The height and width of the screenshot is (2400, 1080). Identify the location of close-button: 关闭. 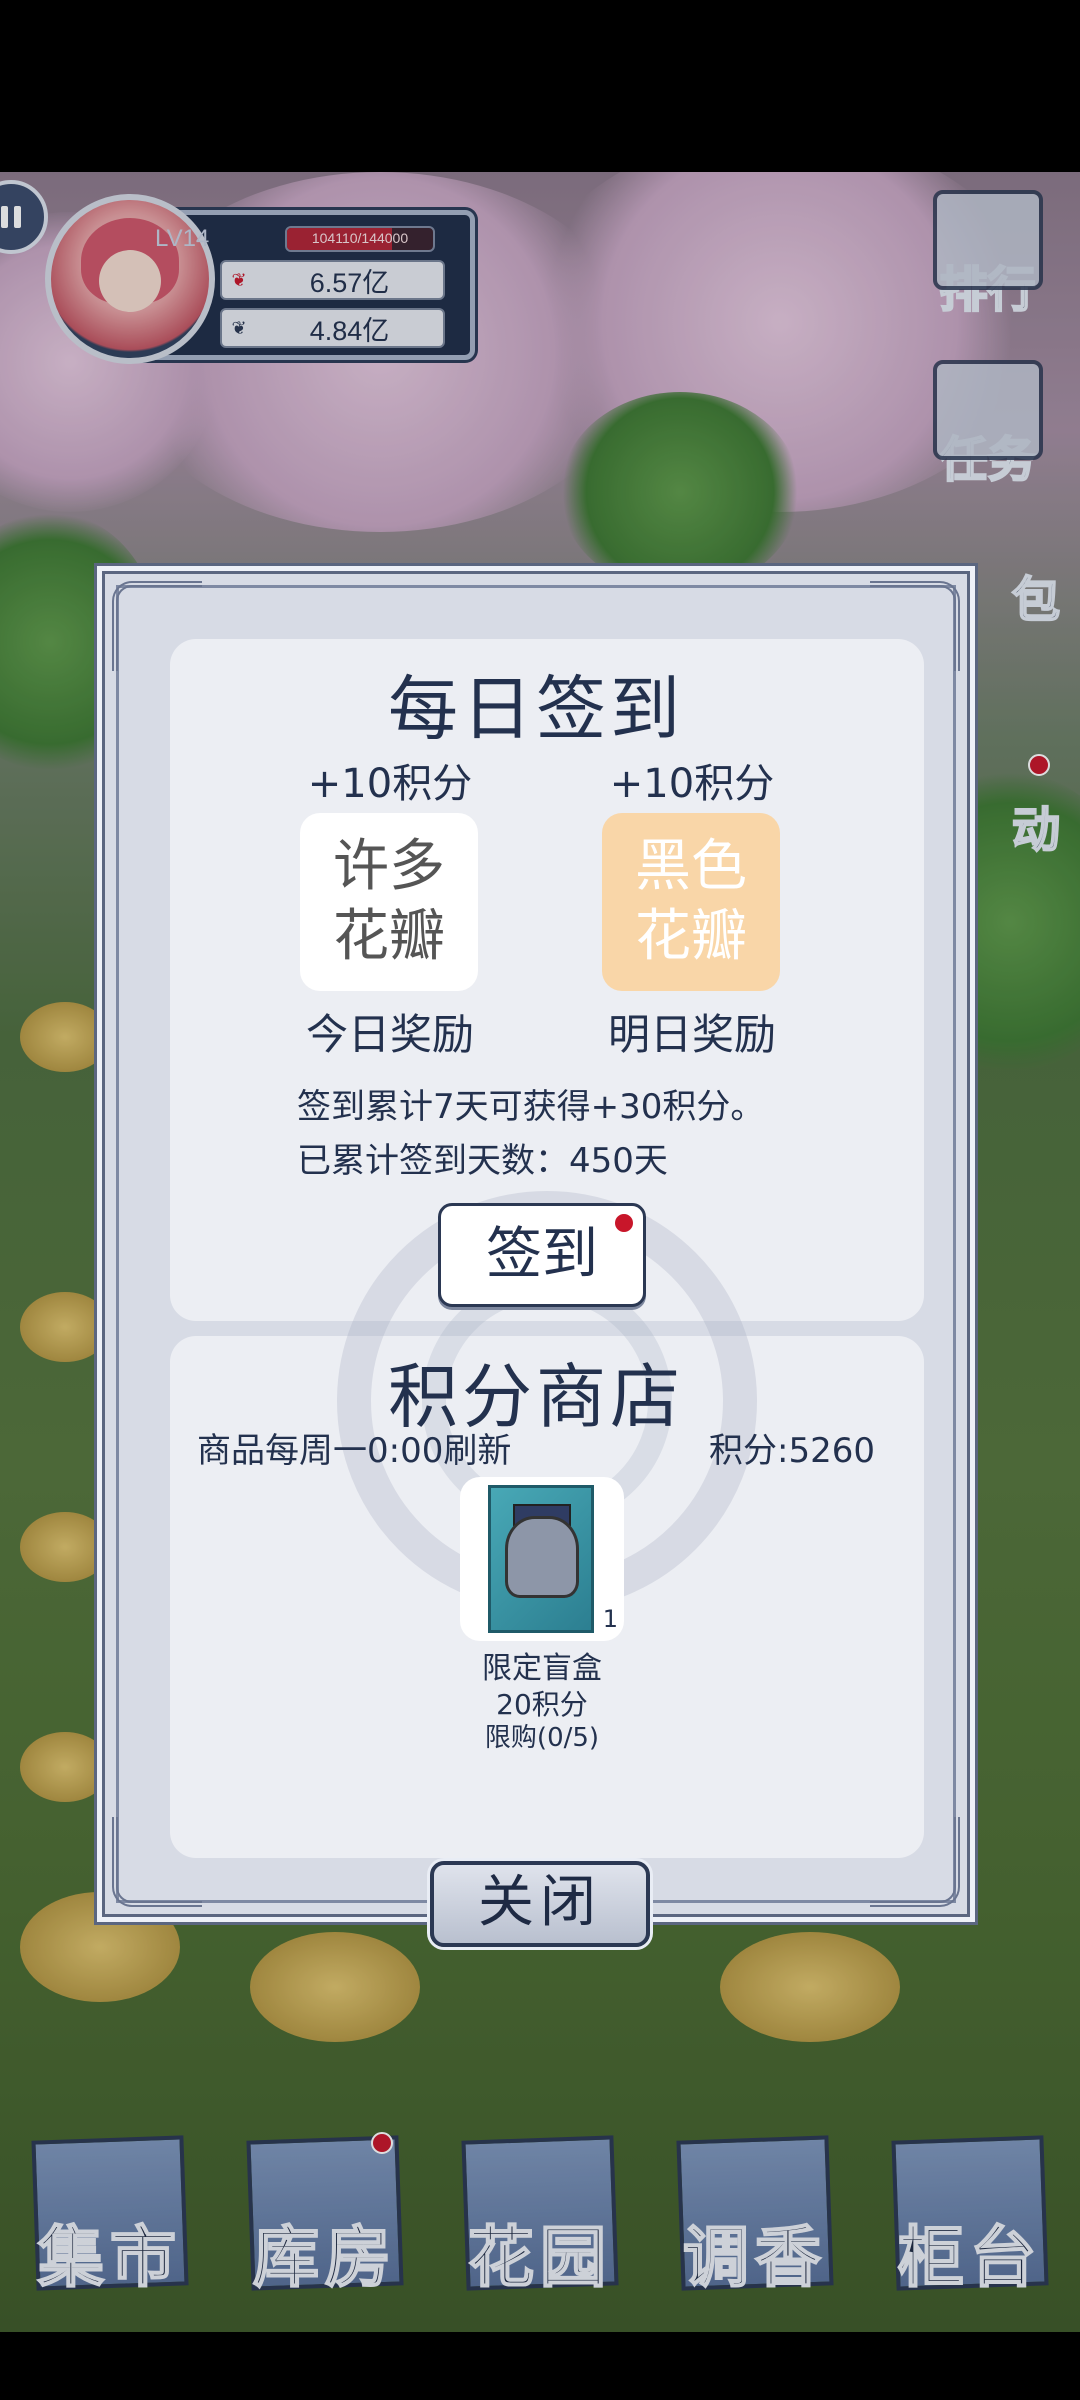
(540, 1904).